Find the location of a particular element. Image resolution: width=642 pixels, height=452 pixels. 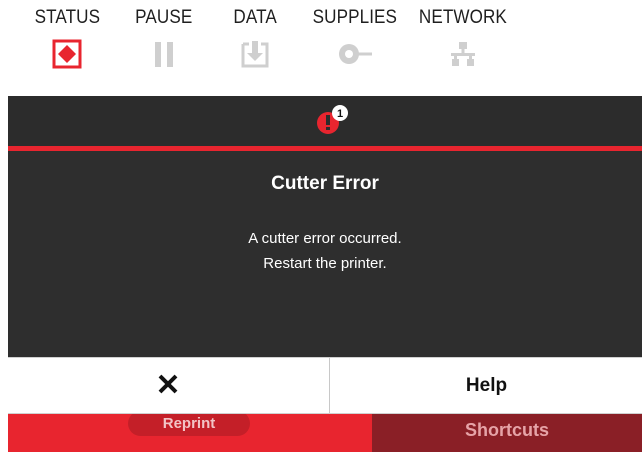

indicator-data: DATA is located at coordinates (255, 47).